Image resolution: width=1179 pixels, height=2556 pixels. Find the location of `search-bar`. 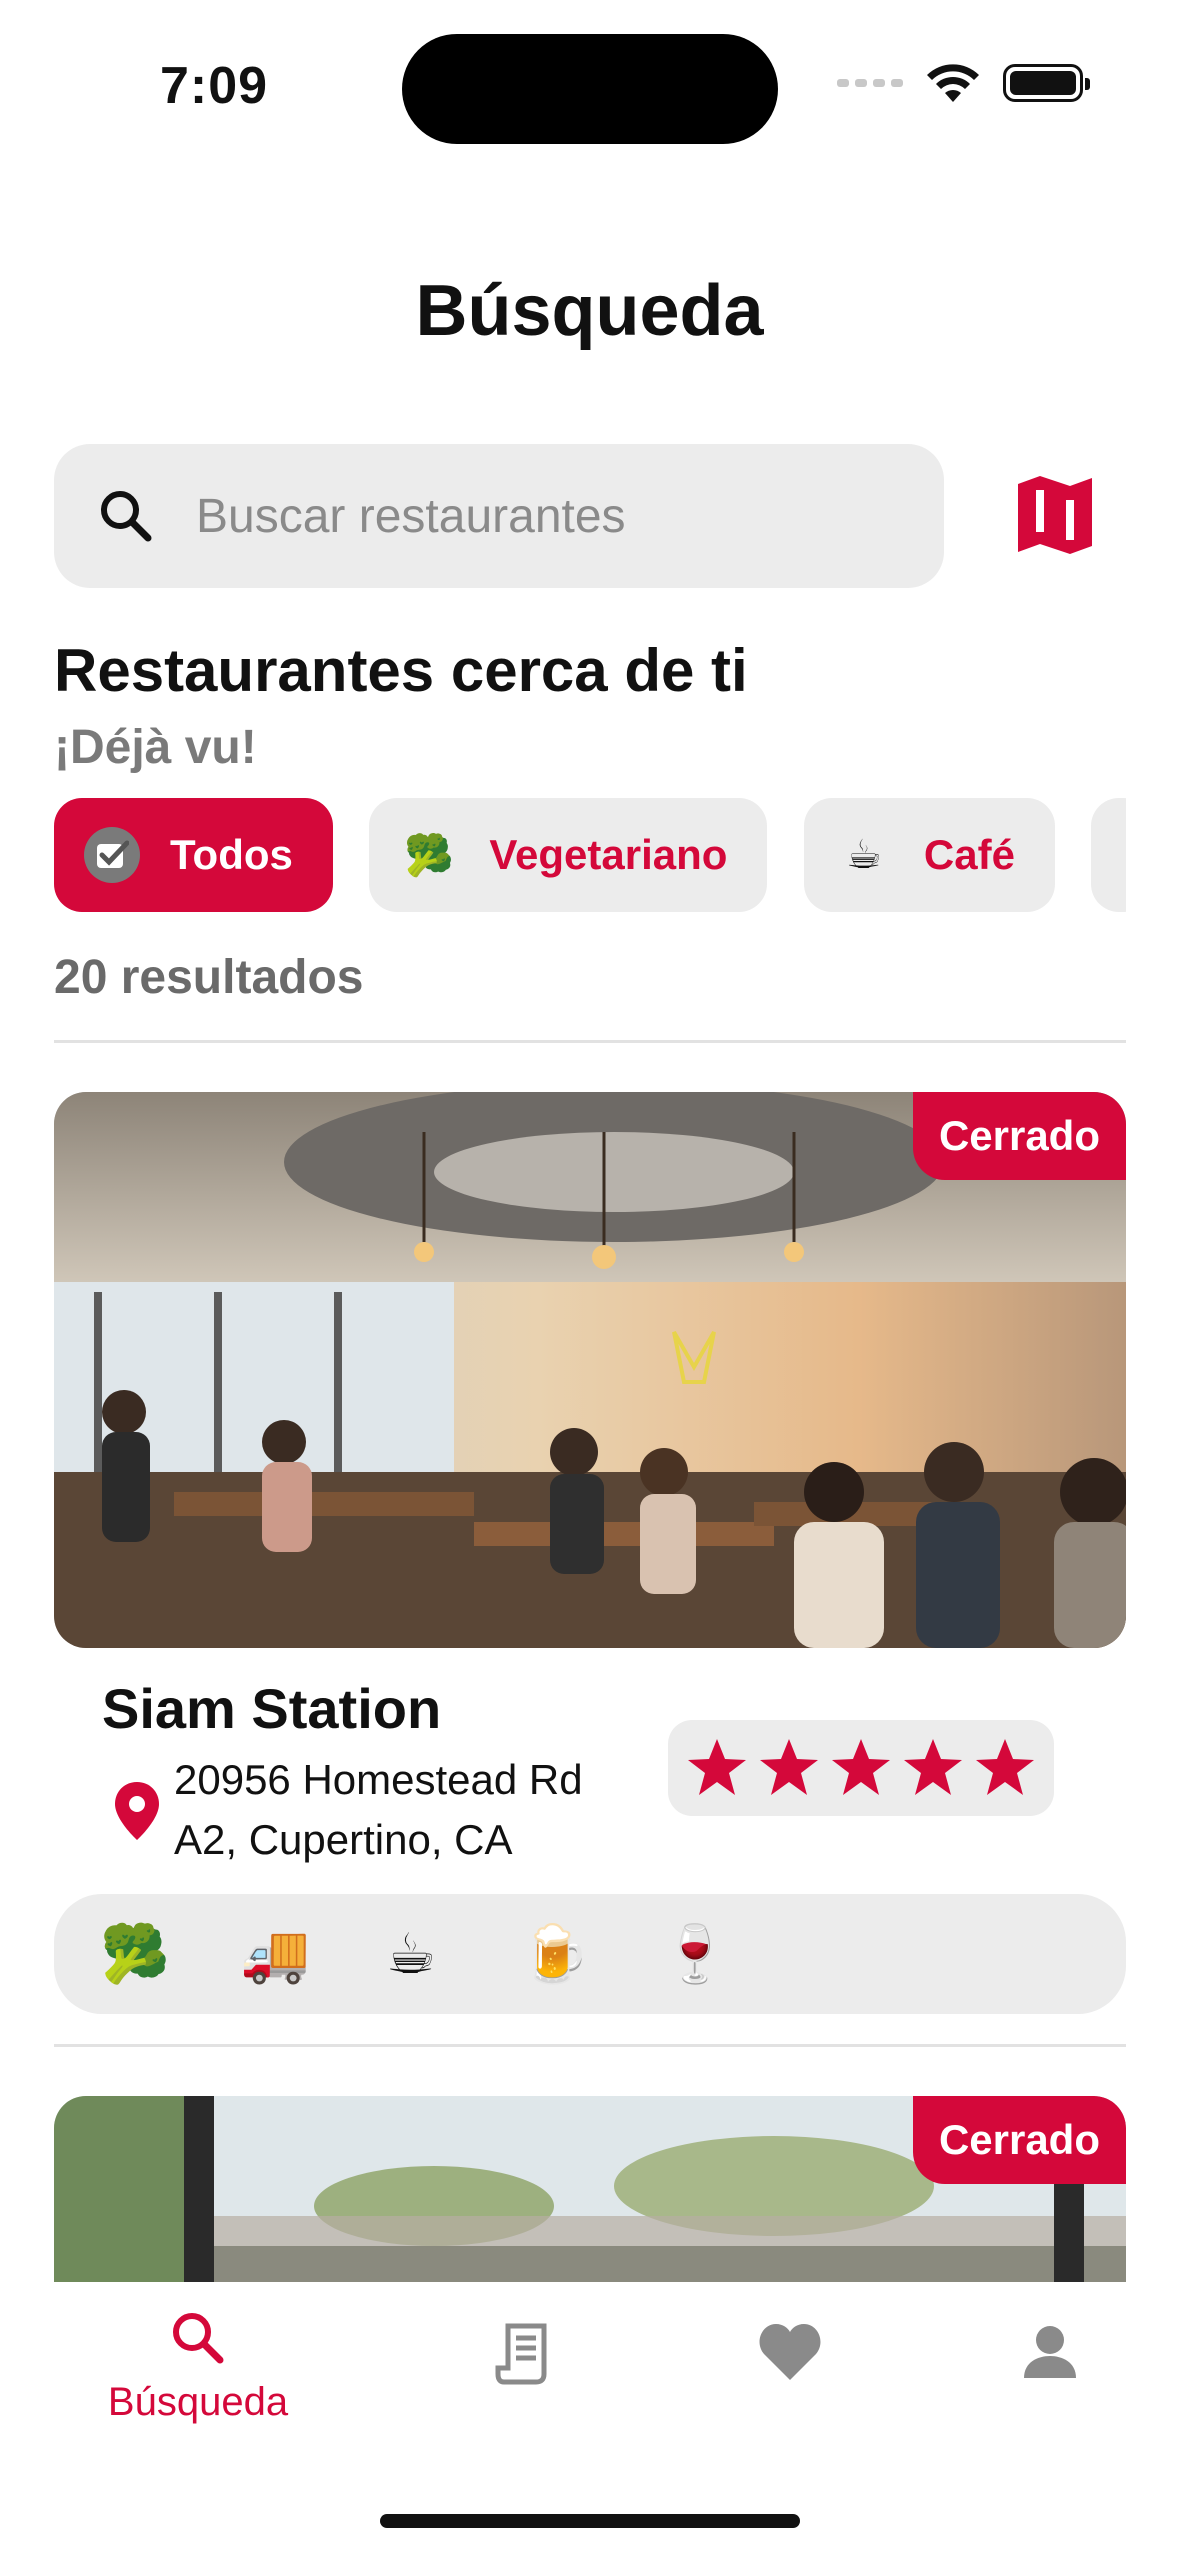

search-bar is located at coordinates (499, 516).